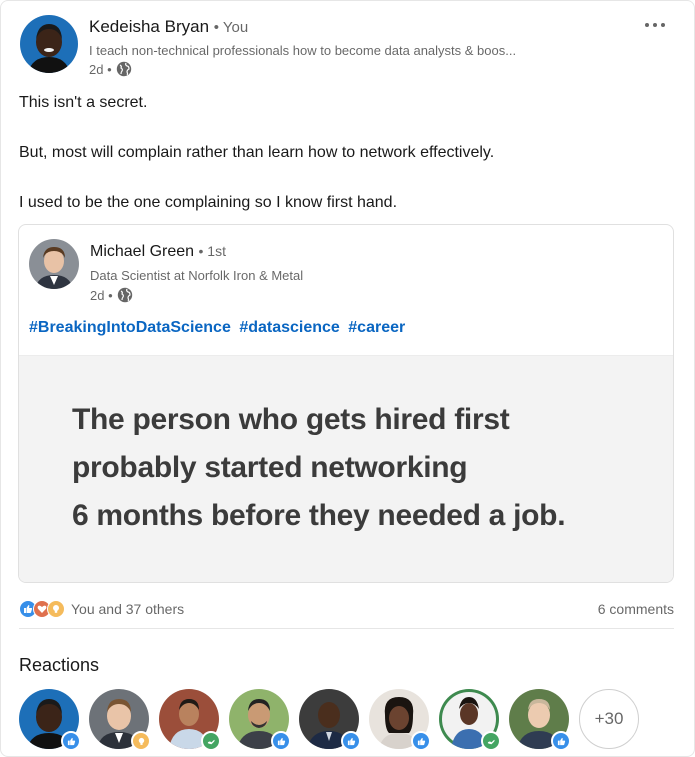 This screenshot has width=695, height=757. I want to click on author-avatar, so click(49, 44).